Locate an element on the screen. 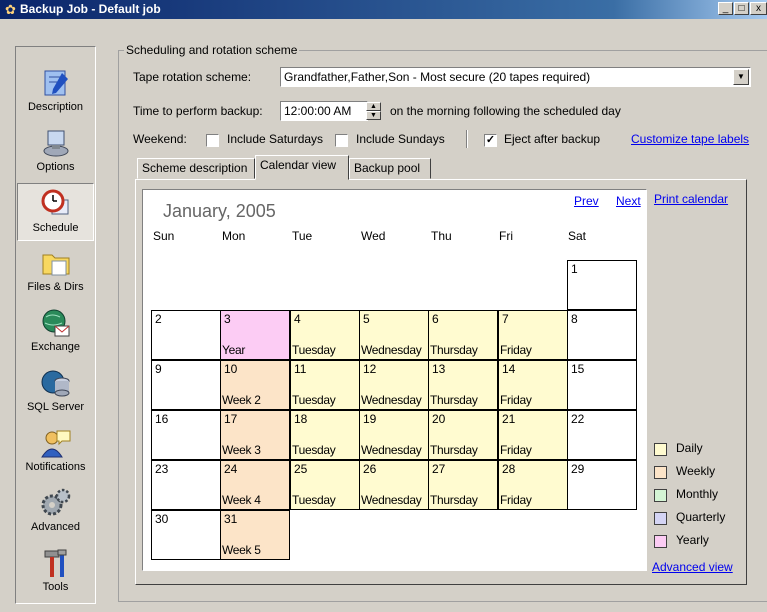 This screenshot has width=767, height=612. advanced-view-link: Advanced view is located at coordinates (692, 567).